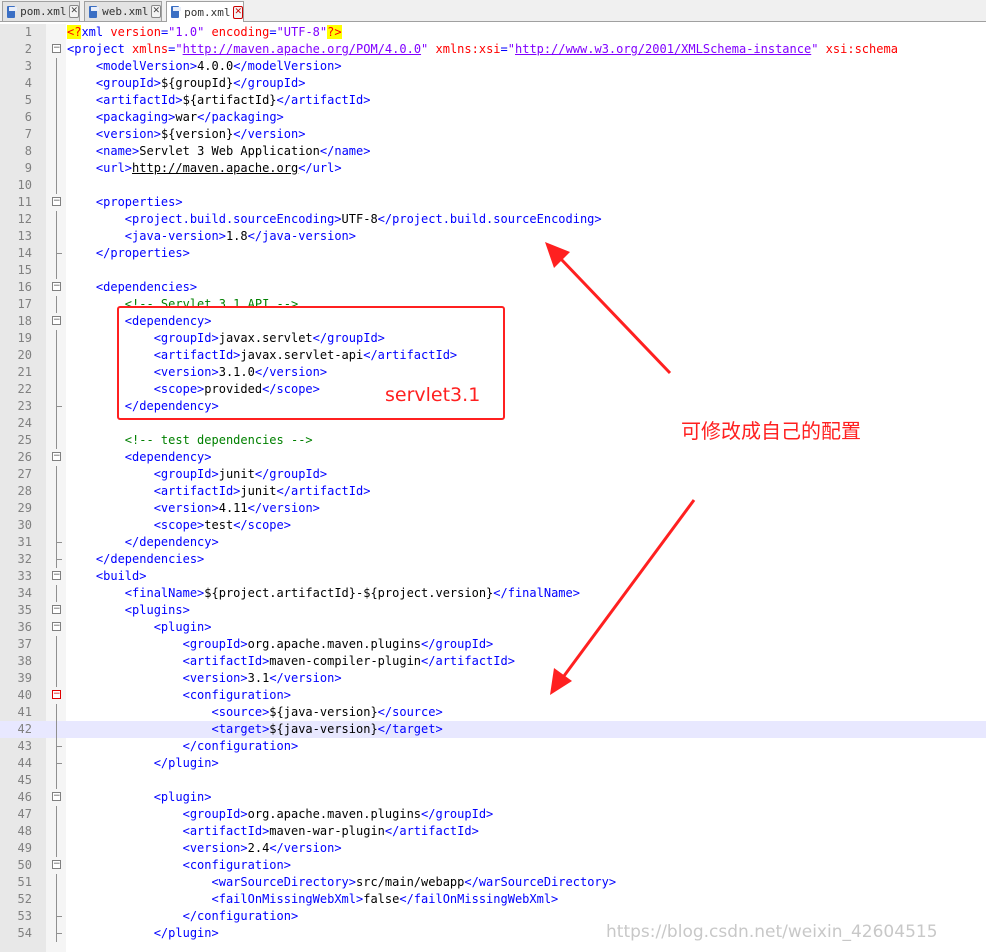  What do you see at coordinates (128, 83) in the screenshot?
I see `code-token: <groupId>` at bounding box center [128, 83].